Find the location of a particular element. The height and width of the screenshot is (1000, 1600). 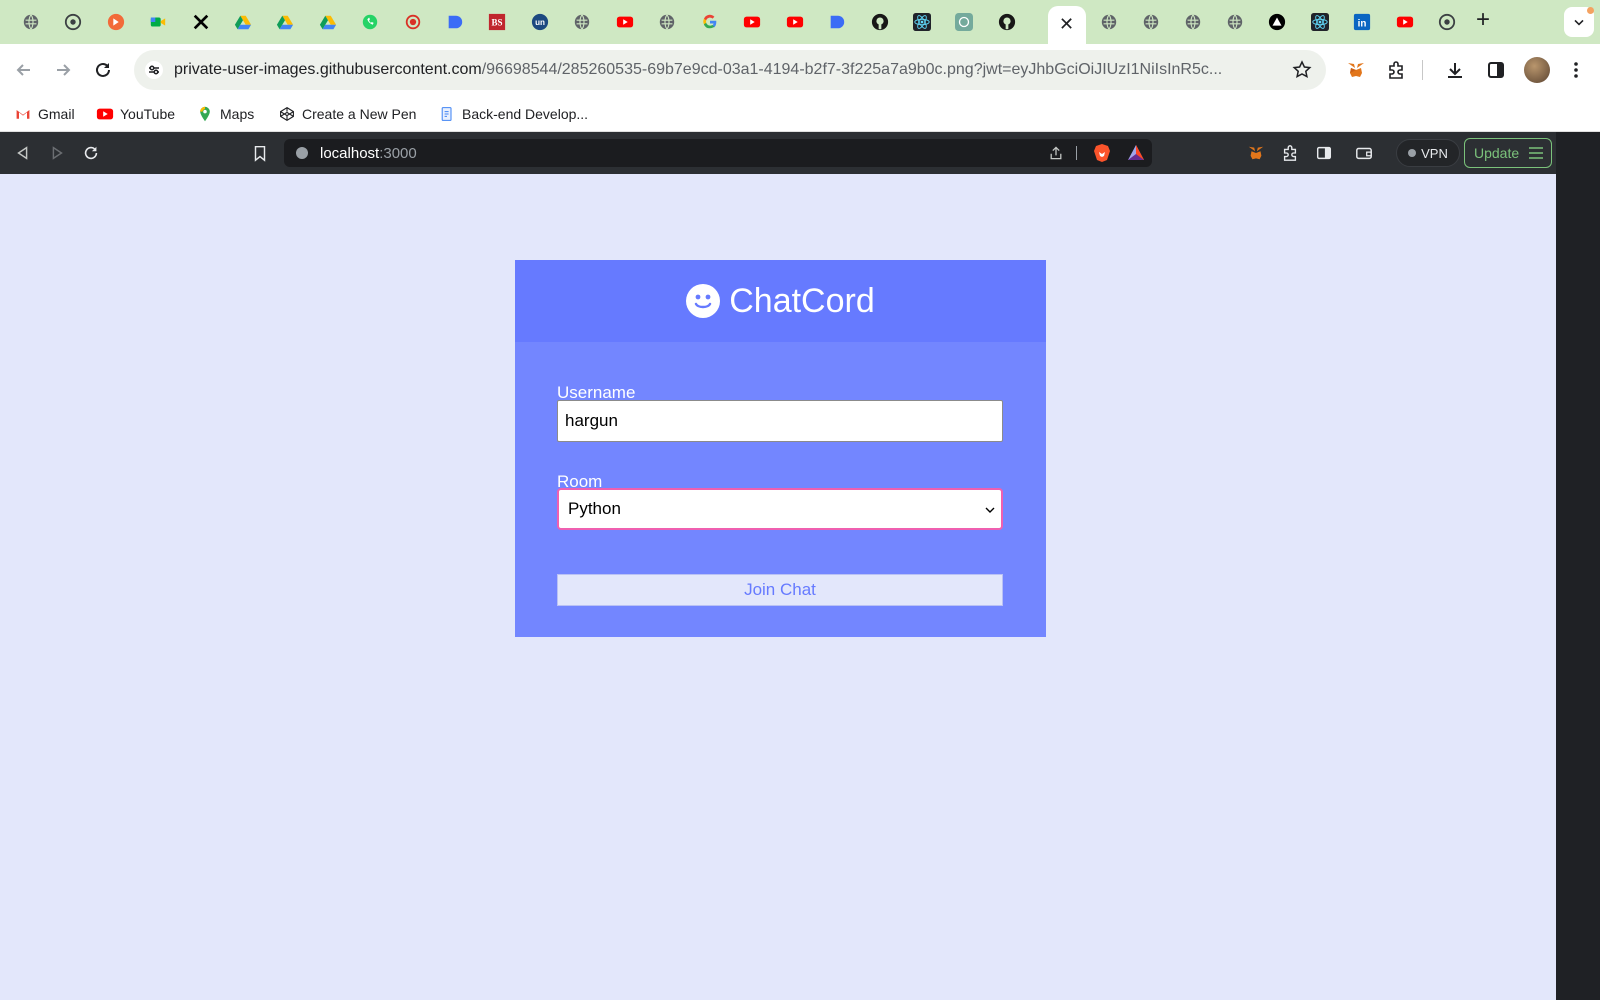

active-tab: ✕ is located at coordinates (1067, 25).